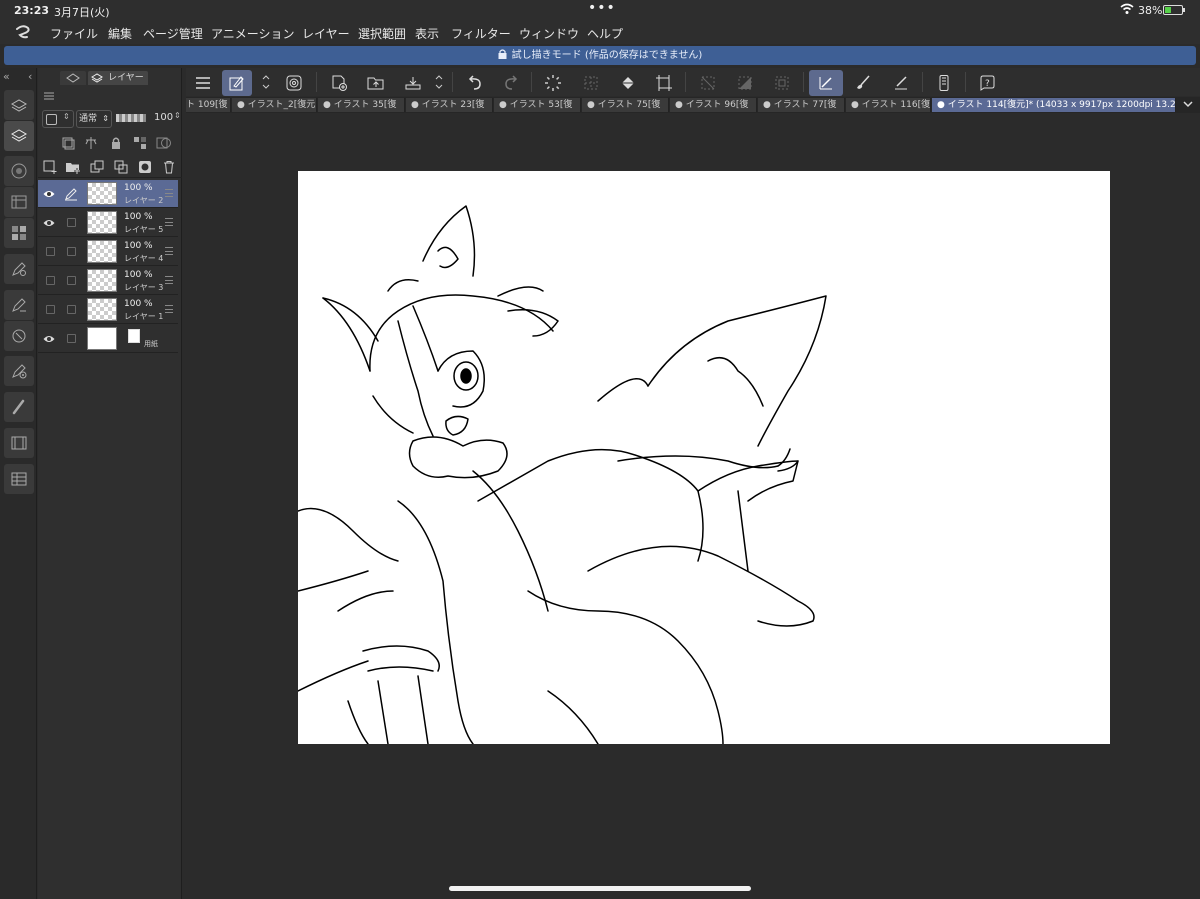 This screenshot has width=1200, height=899. What do you see at coordinates (97, 167) in the screenshot?
I see `copy-layer-icon` at bounding box center [97, 167].